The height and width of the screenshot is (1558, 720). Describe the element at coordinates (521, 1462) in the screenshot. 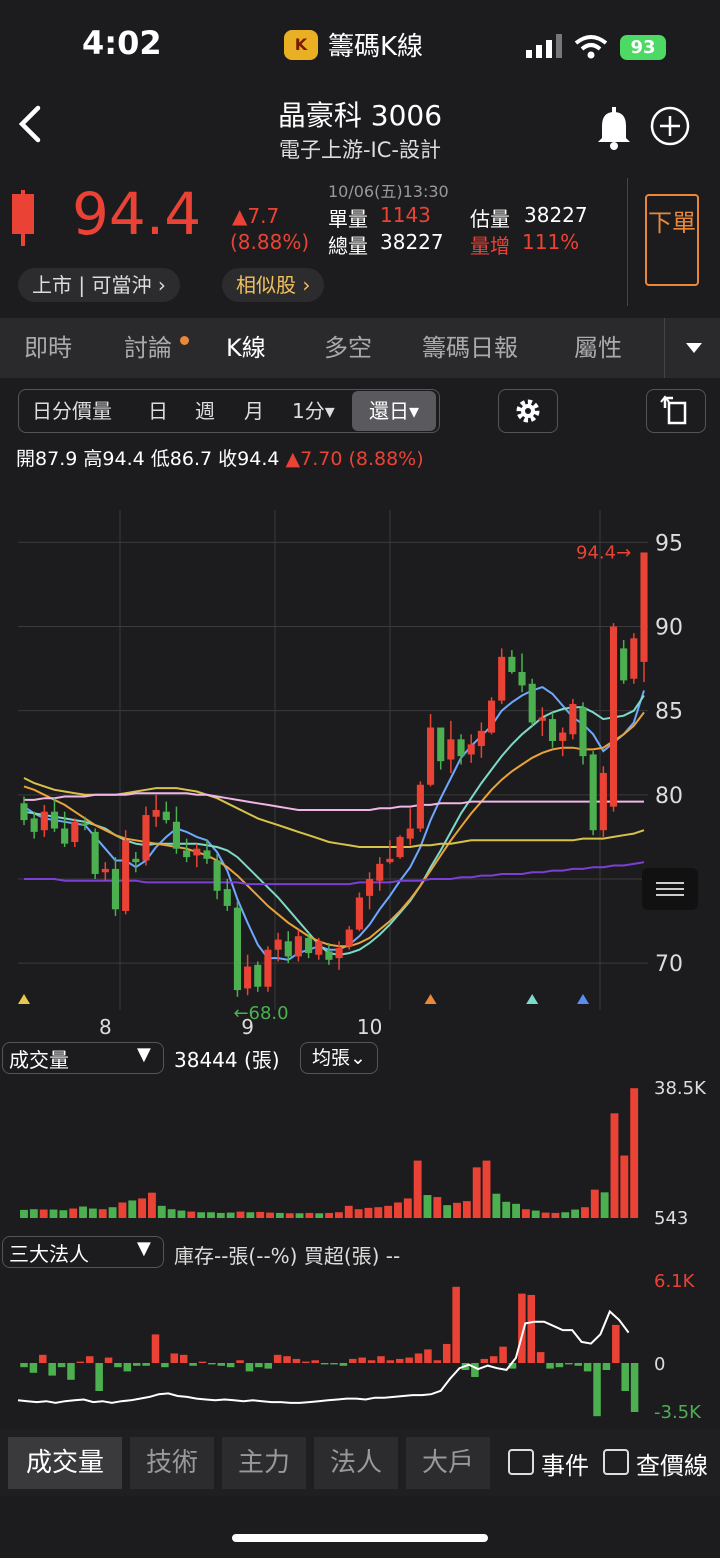

I see `event-checkbox` at that location.